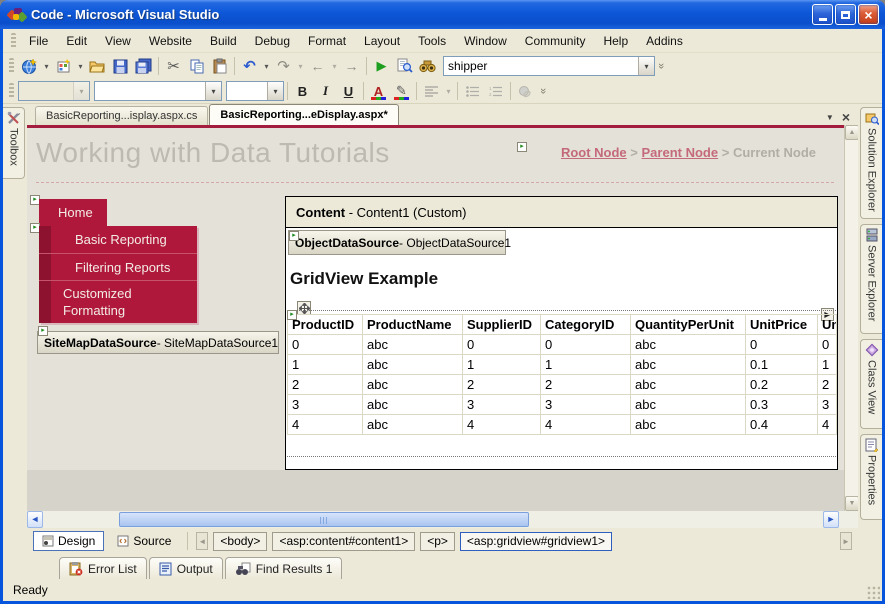 The width and height of the screenshot is (885, 604). Describe the element at coordinates (43, 331) in the screenshot. I see `sitemapdatasource-smart-tag: ▸` at that location.